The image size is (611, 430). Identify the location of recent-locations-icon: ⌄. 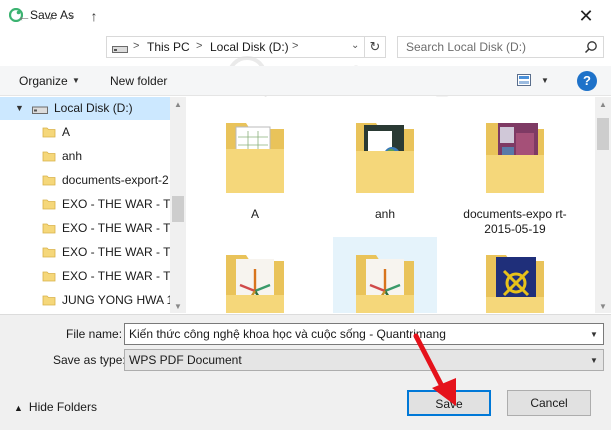
(72, 16).